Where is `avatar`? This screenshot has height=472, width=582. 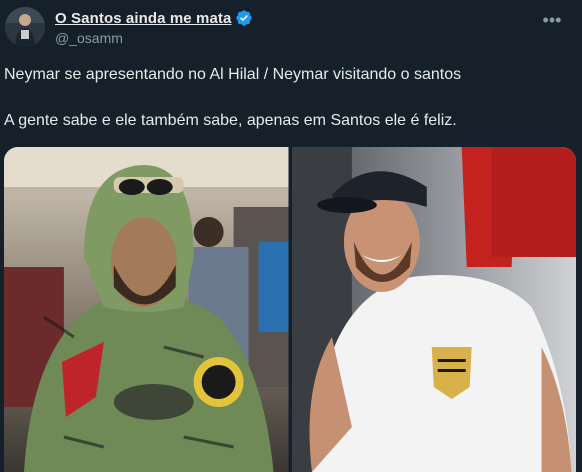 avatar is located at coordinates (25, 27).